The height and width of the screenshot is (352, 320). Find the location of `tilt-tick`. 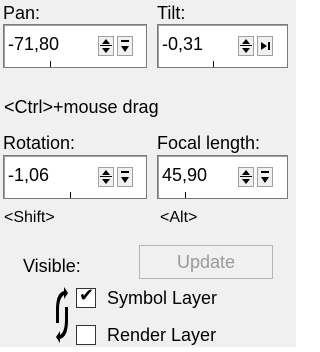

tilt-tick is located at coordinates (213, 64).